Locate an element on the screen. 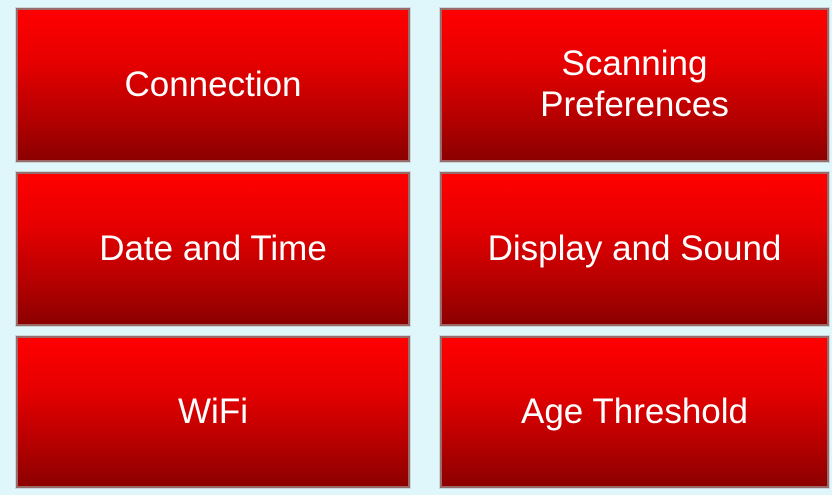 The width and height of the screenshot is (832, 495). connection-label: Connection is located at coordinates (213, 84).